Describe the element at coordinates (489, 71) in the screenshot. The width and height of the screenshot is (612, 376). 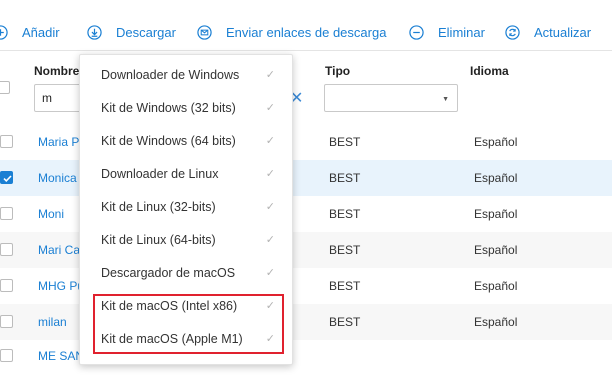
I see `column-header-language: Idioma` at that location.